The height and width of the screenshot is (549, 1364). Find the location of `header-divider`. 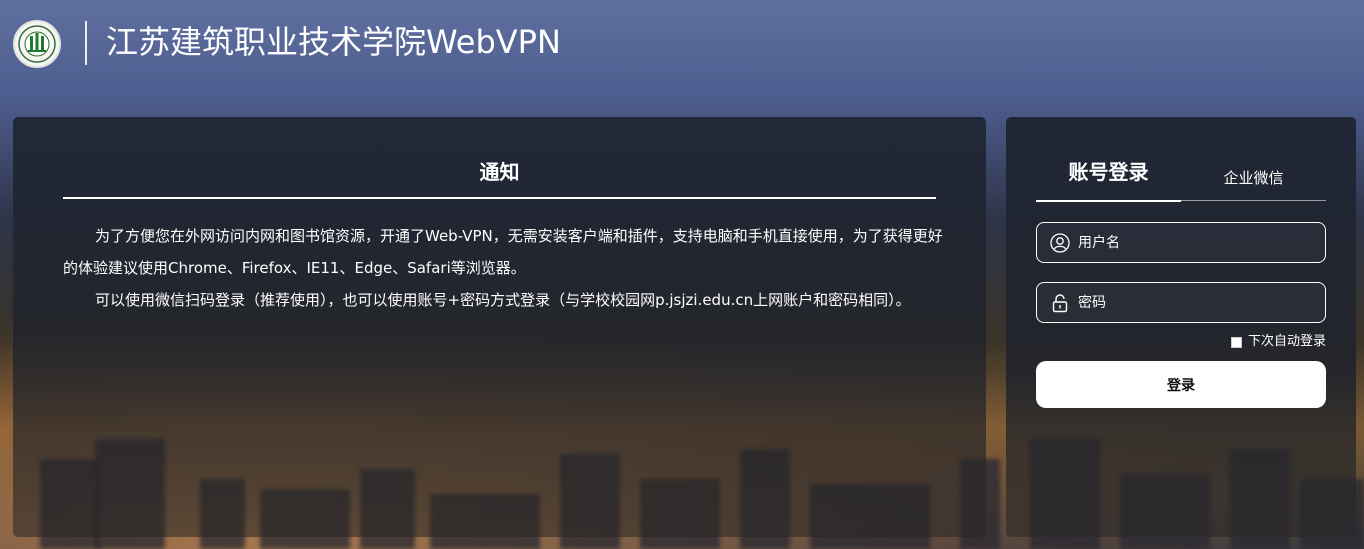

header-divider is located at coordinates (86, 43).